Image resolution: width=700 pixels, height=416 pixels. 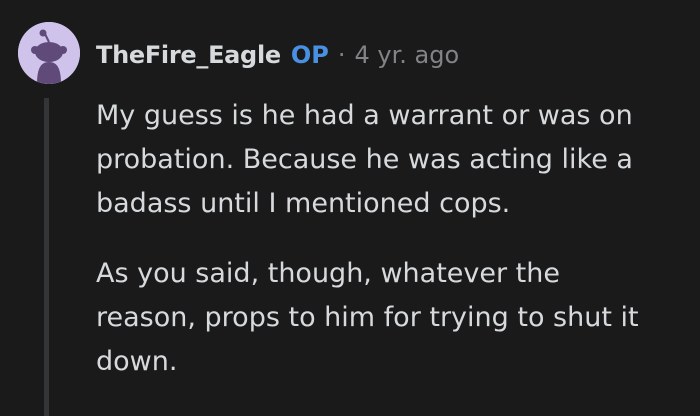 What do you see at coordinates (309, 55) in the screenshot?
I see `op-badge: OP` at bounding box center [309, 55].